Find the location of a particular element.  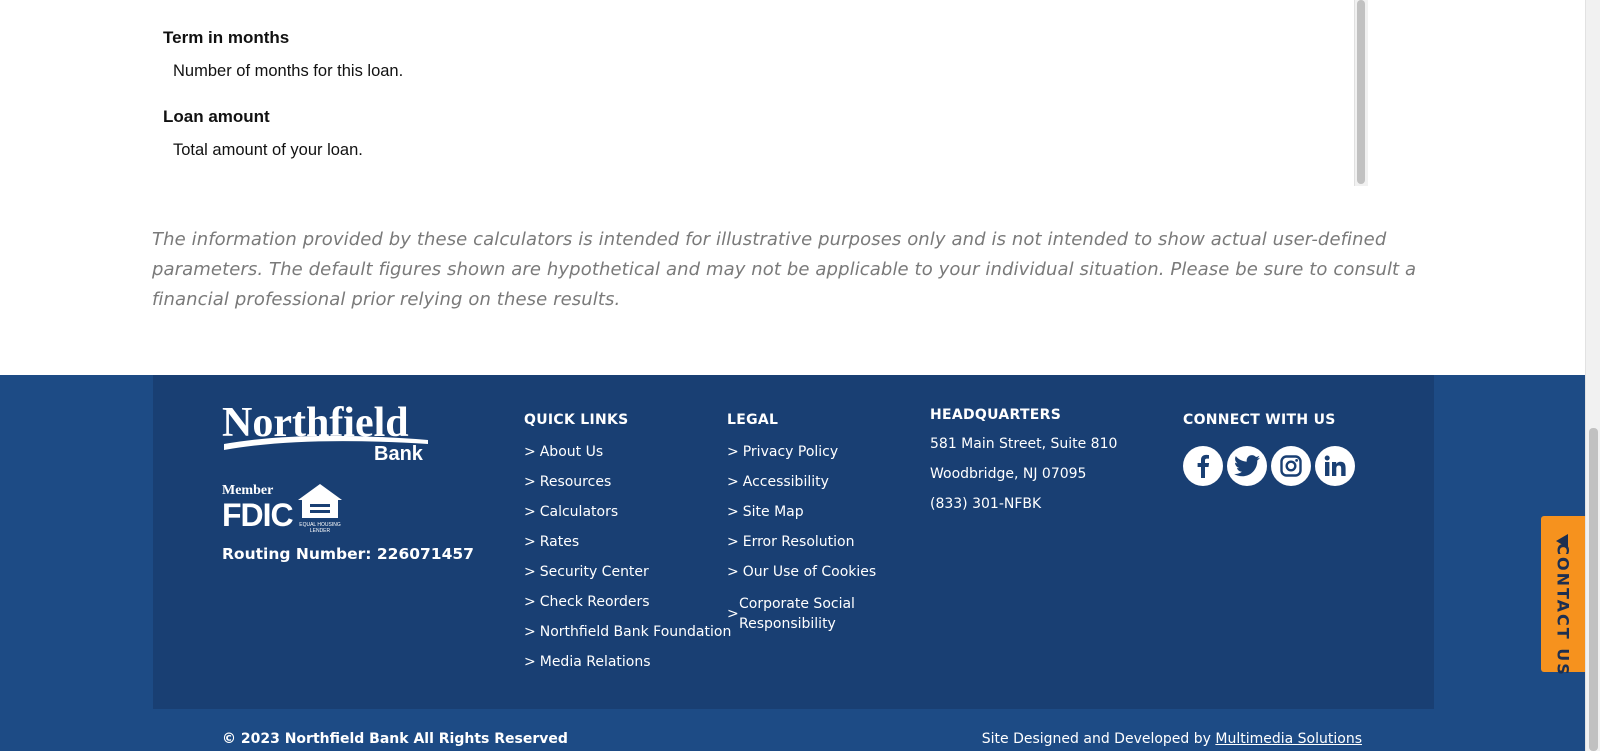

footer-link-media-relations: > Media Relations is located at coordinates (587, 662).